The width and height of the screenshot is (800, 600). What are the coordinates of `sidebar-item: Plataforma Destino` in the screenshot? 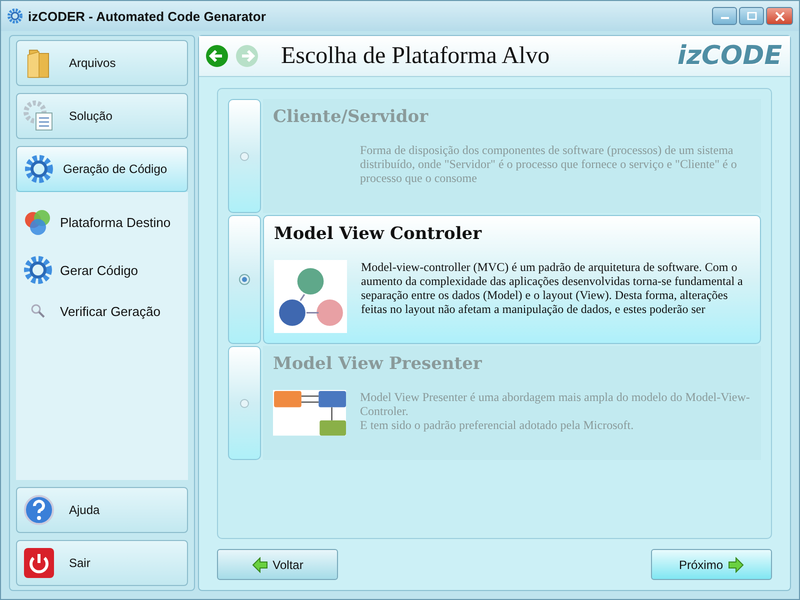 It's located at (102, 222).